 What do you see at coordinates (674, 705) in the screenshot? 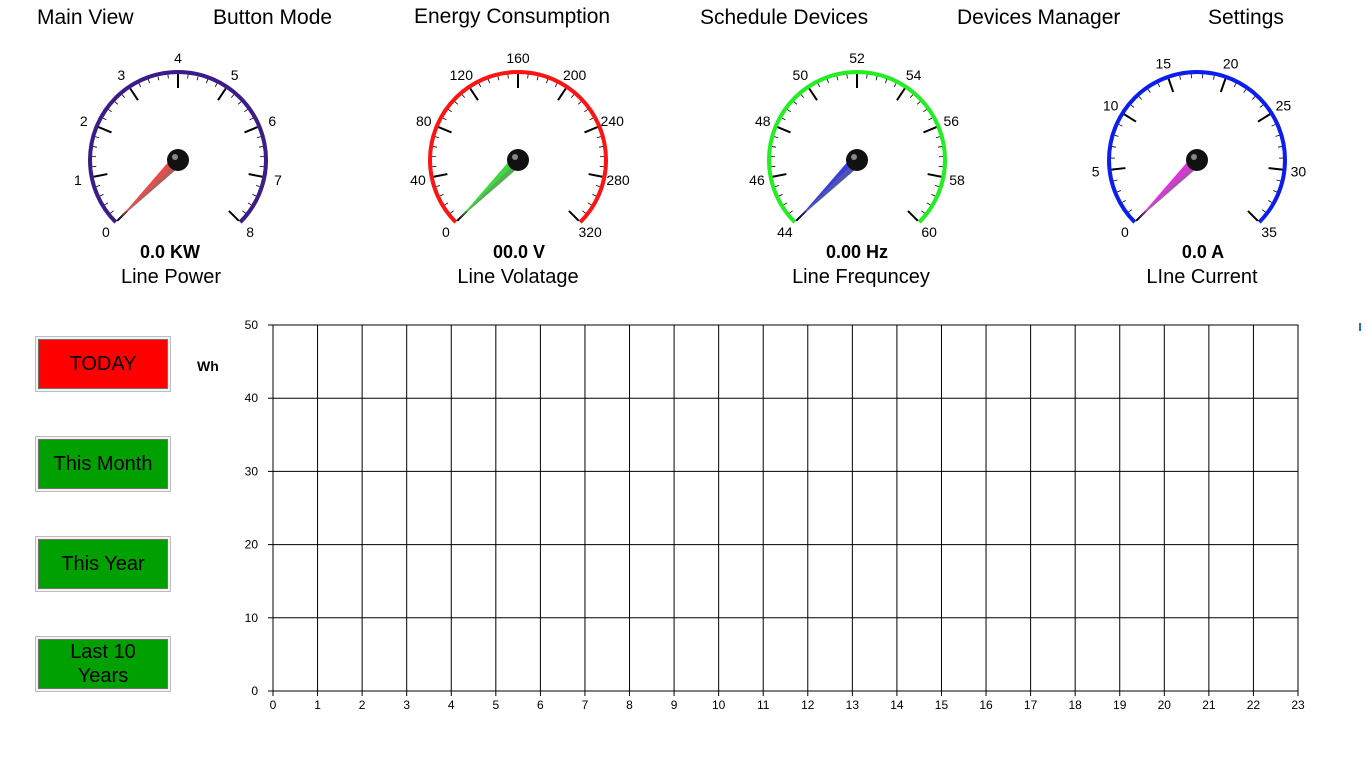
I see `x-tick-label: 9` at bounding box center [674, 705].